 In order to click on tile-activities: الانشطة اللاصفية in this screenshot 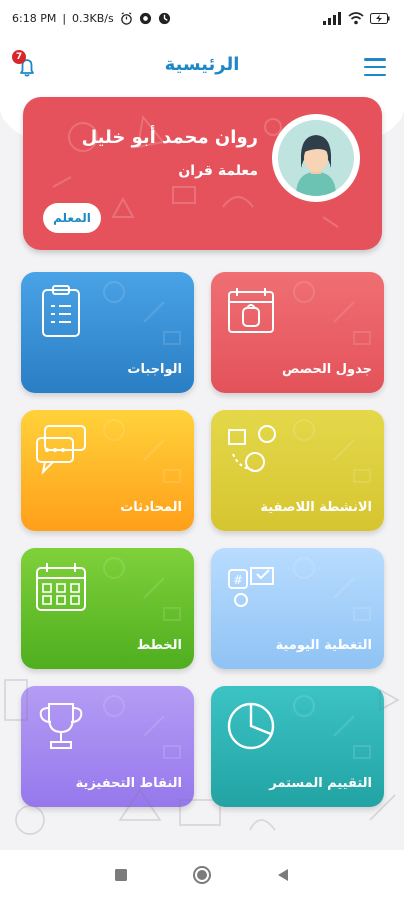, I will do `click(297, 470)`.